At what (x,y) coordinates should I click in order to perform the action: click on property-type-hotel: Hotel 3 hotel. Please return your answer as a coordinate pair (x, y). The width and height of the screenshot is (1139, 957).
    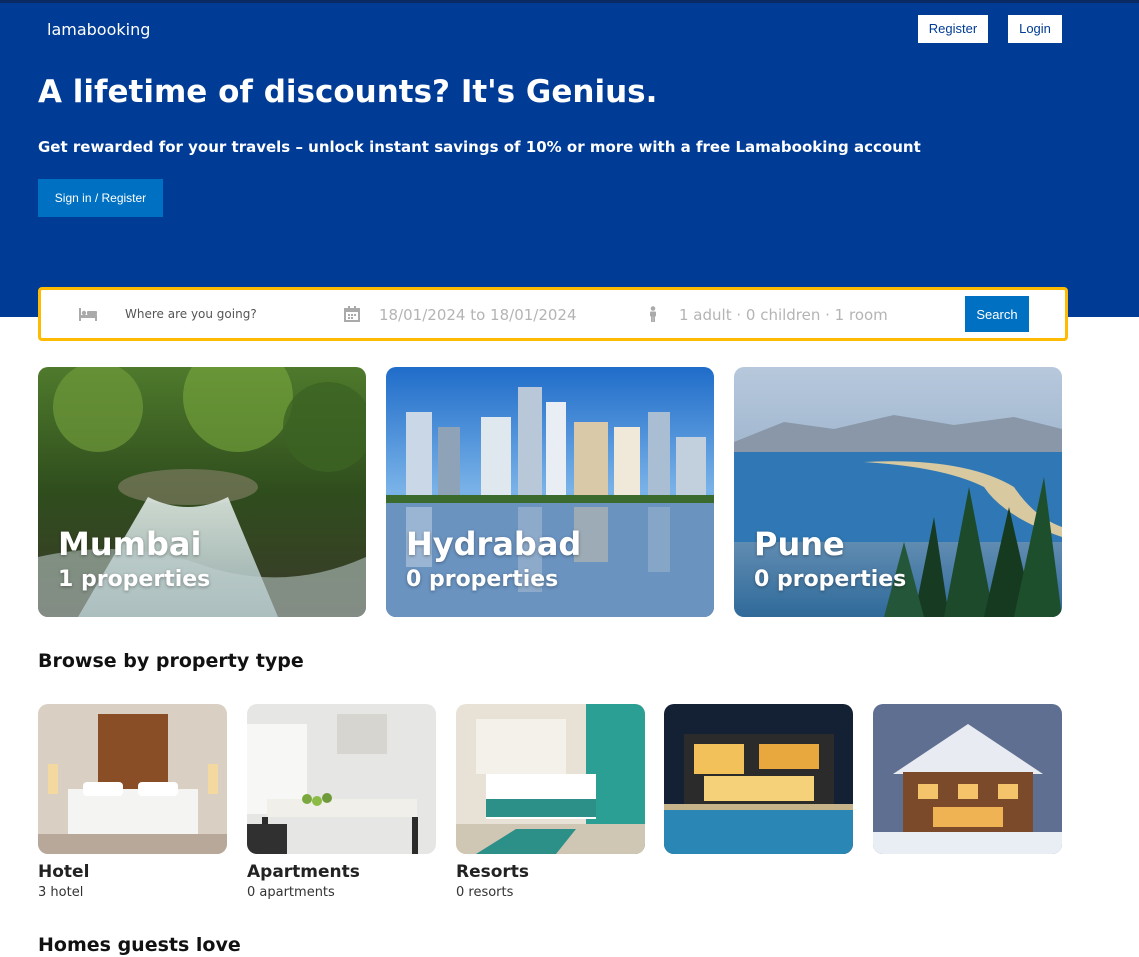
    Looking at the image, I should click on (132, 804).